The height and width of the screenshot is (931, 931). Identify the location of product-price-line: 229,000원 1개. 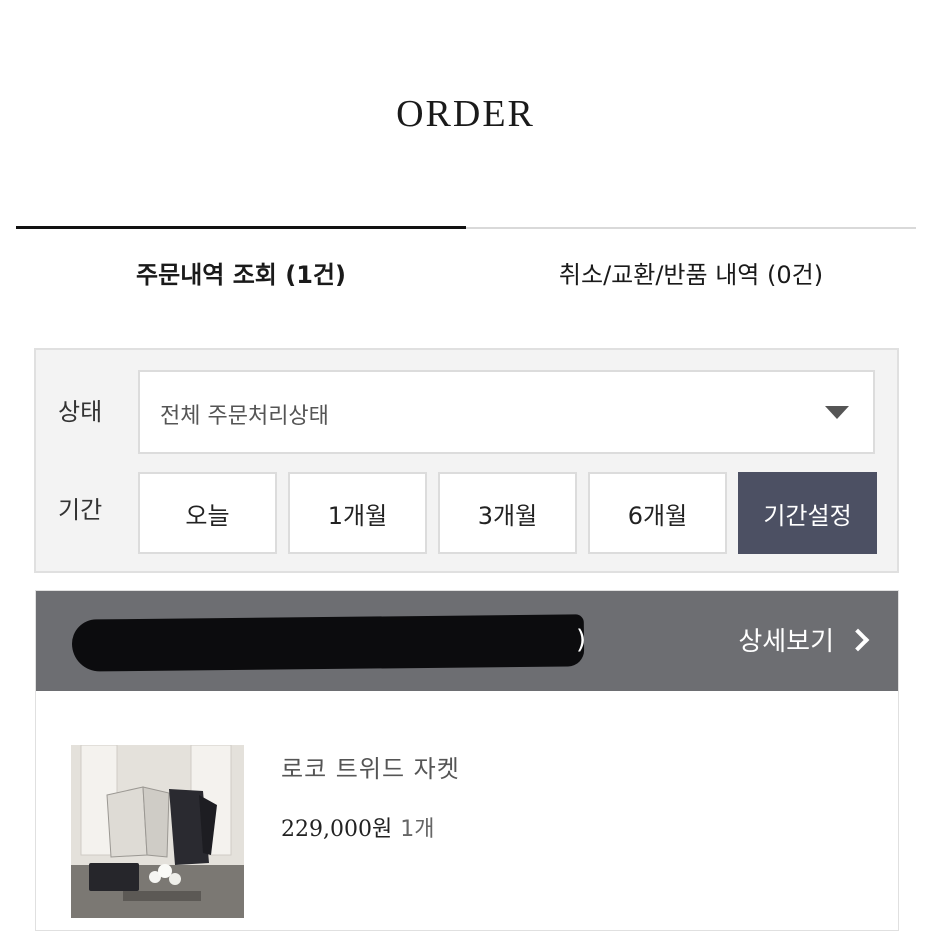
(357, 827).